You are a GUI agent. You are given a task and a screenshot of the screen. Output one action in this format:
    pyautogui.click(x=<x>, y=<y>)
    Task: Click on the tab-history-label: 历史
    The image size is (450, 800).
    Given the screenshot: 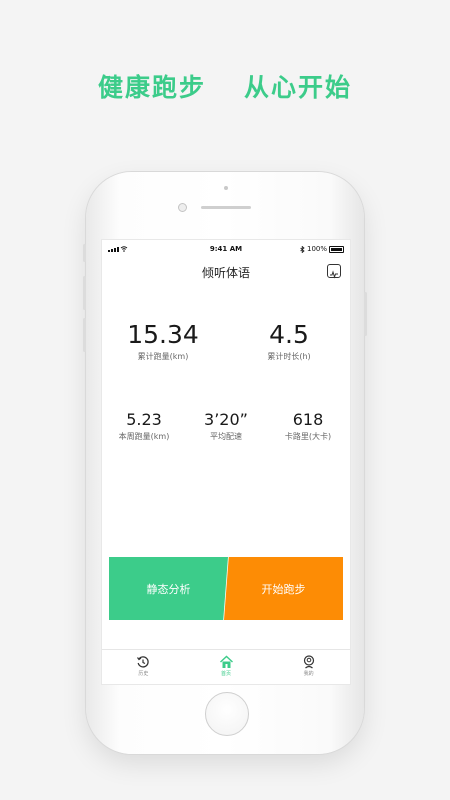 What is the action you would take?
    pyautogui.click(x=143, y=674)
    